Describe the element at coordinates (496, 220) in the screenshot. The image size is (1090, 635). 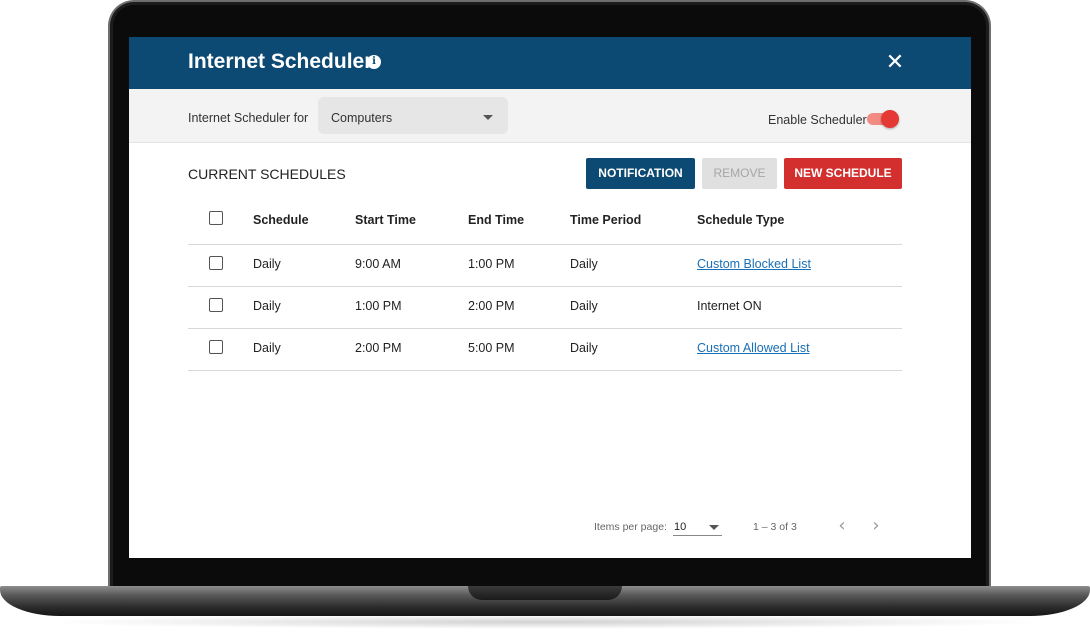
I see `column-header: End Time` at that location.